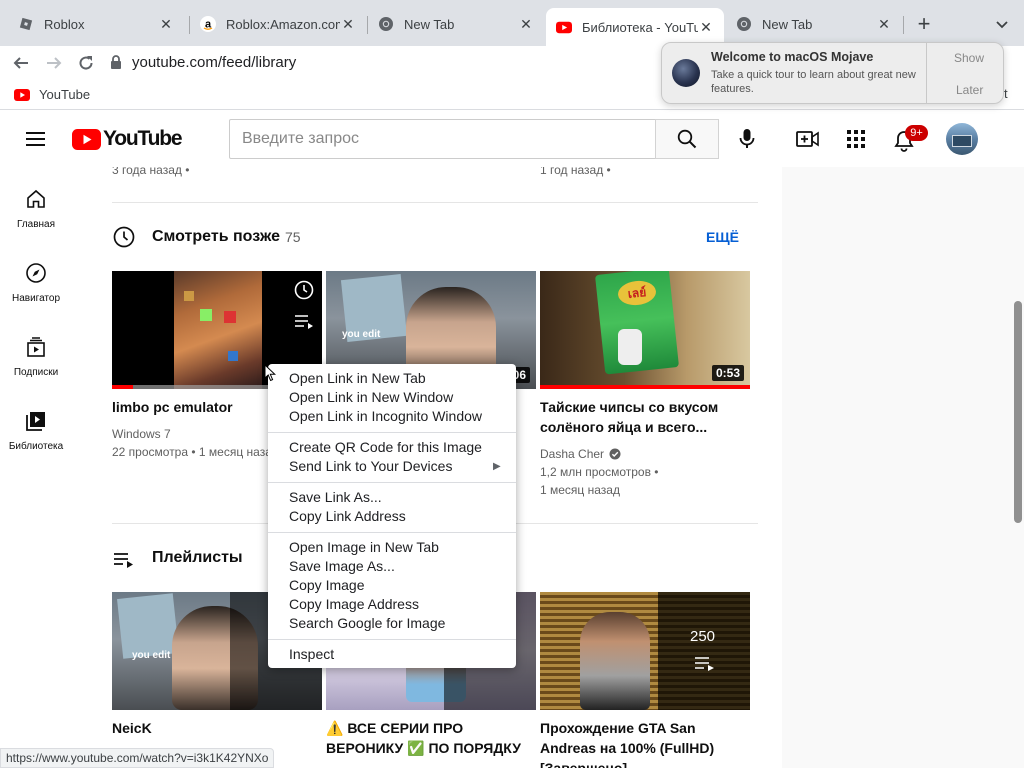 This screenshot has height=768, width=1024. What do you see at coordinates (304, 321) in the screenshot?
I see `add-to-queue-icon` at bounding box center [304, 321].